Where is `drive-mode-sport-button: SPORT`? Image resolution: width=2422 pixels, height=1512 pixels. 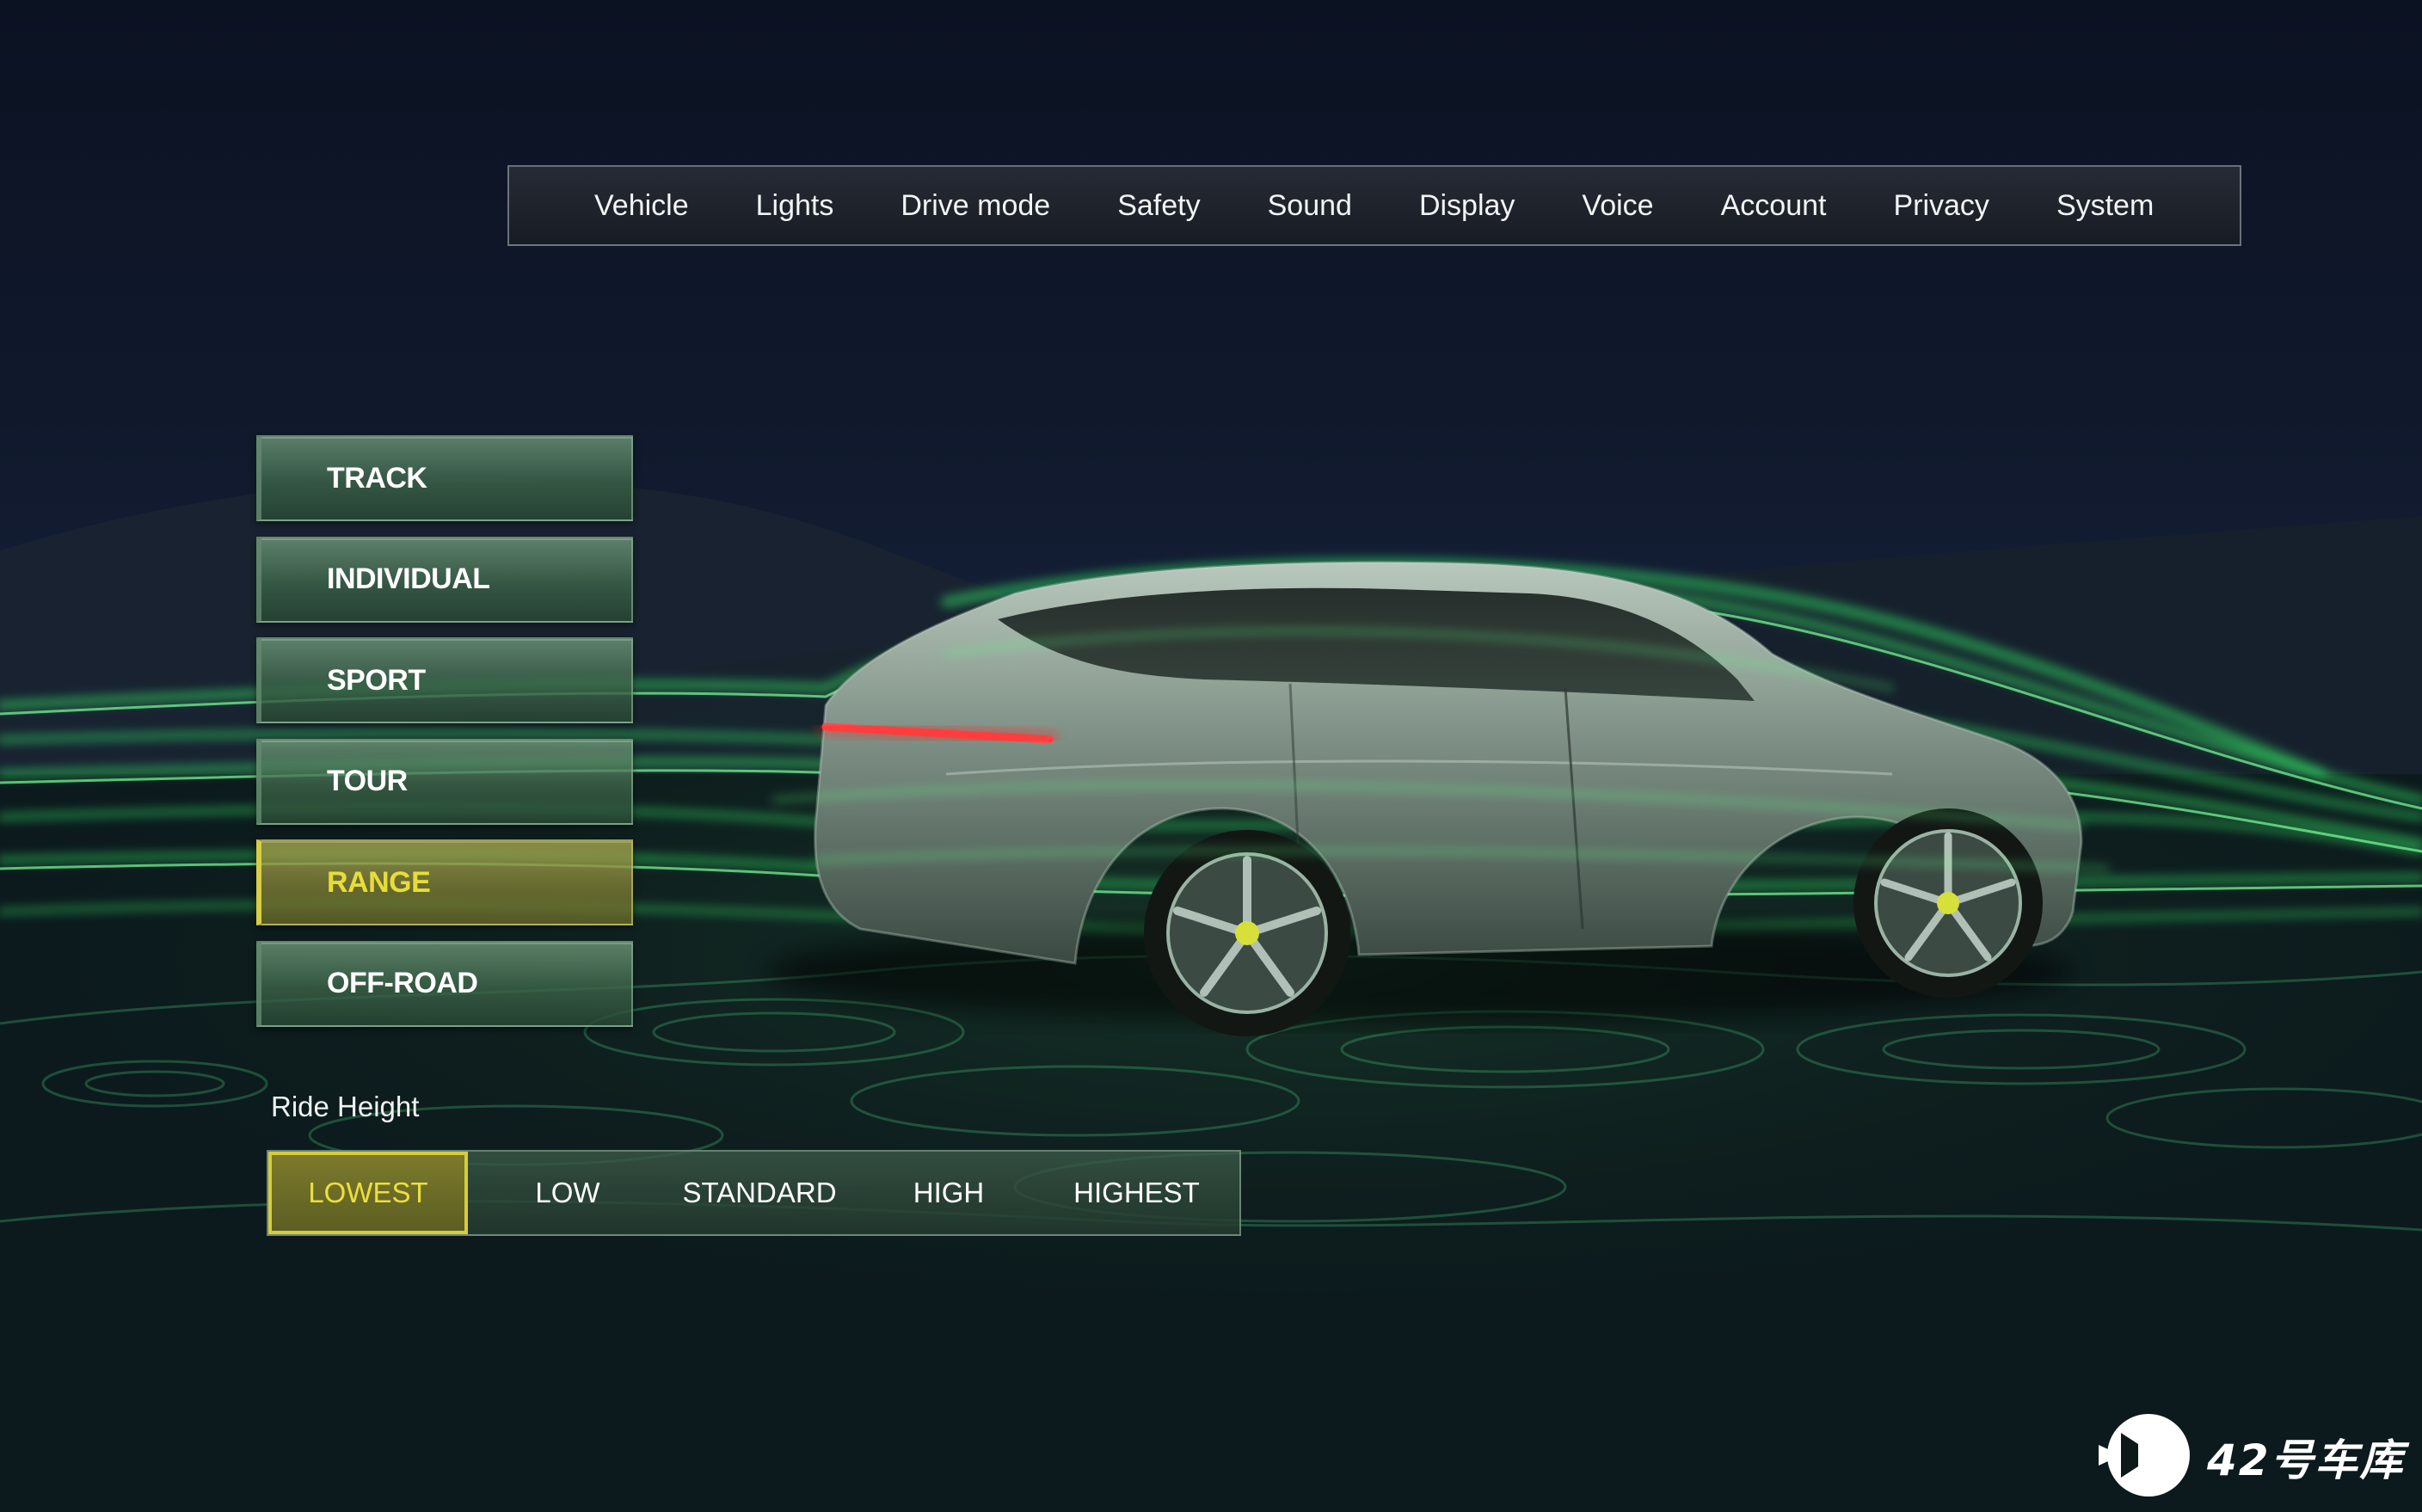 drive-mode-sport-button: SPORT is located at coordinates (445, 680).